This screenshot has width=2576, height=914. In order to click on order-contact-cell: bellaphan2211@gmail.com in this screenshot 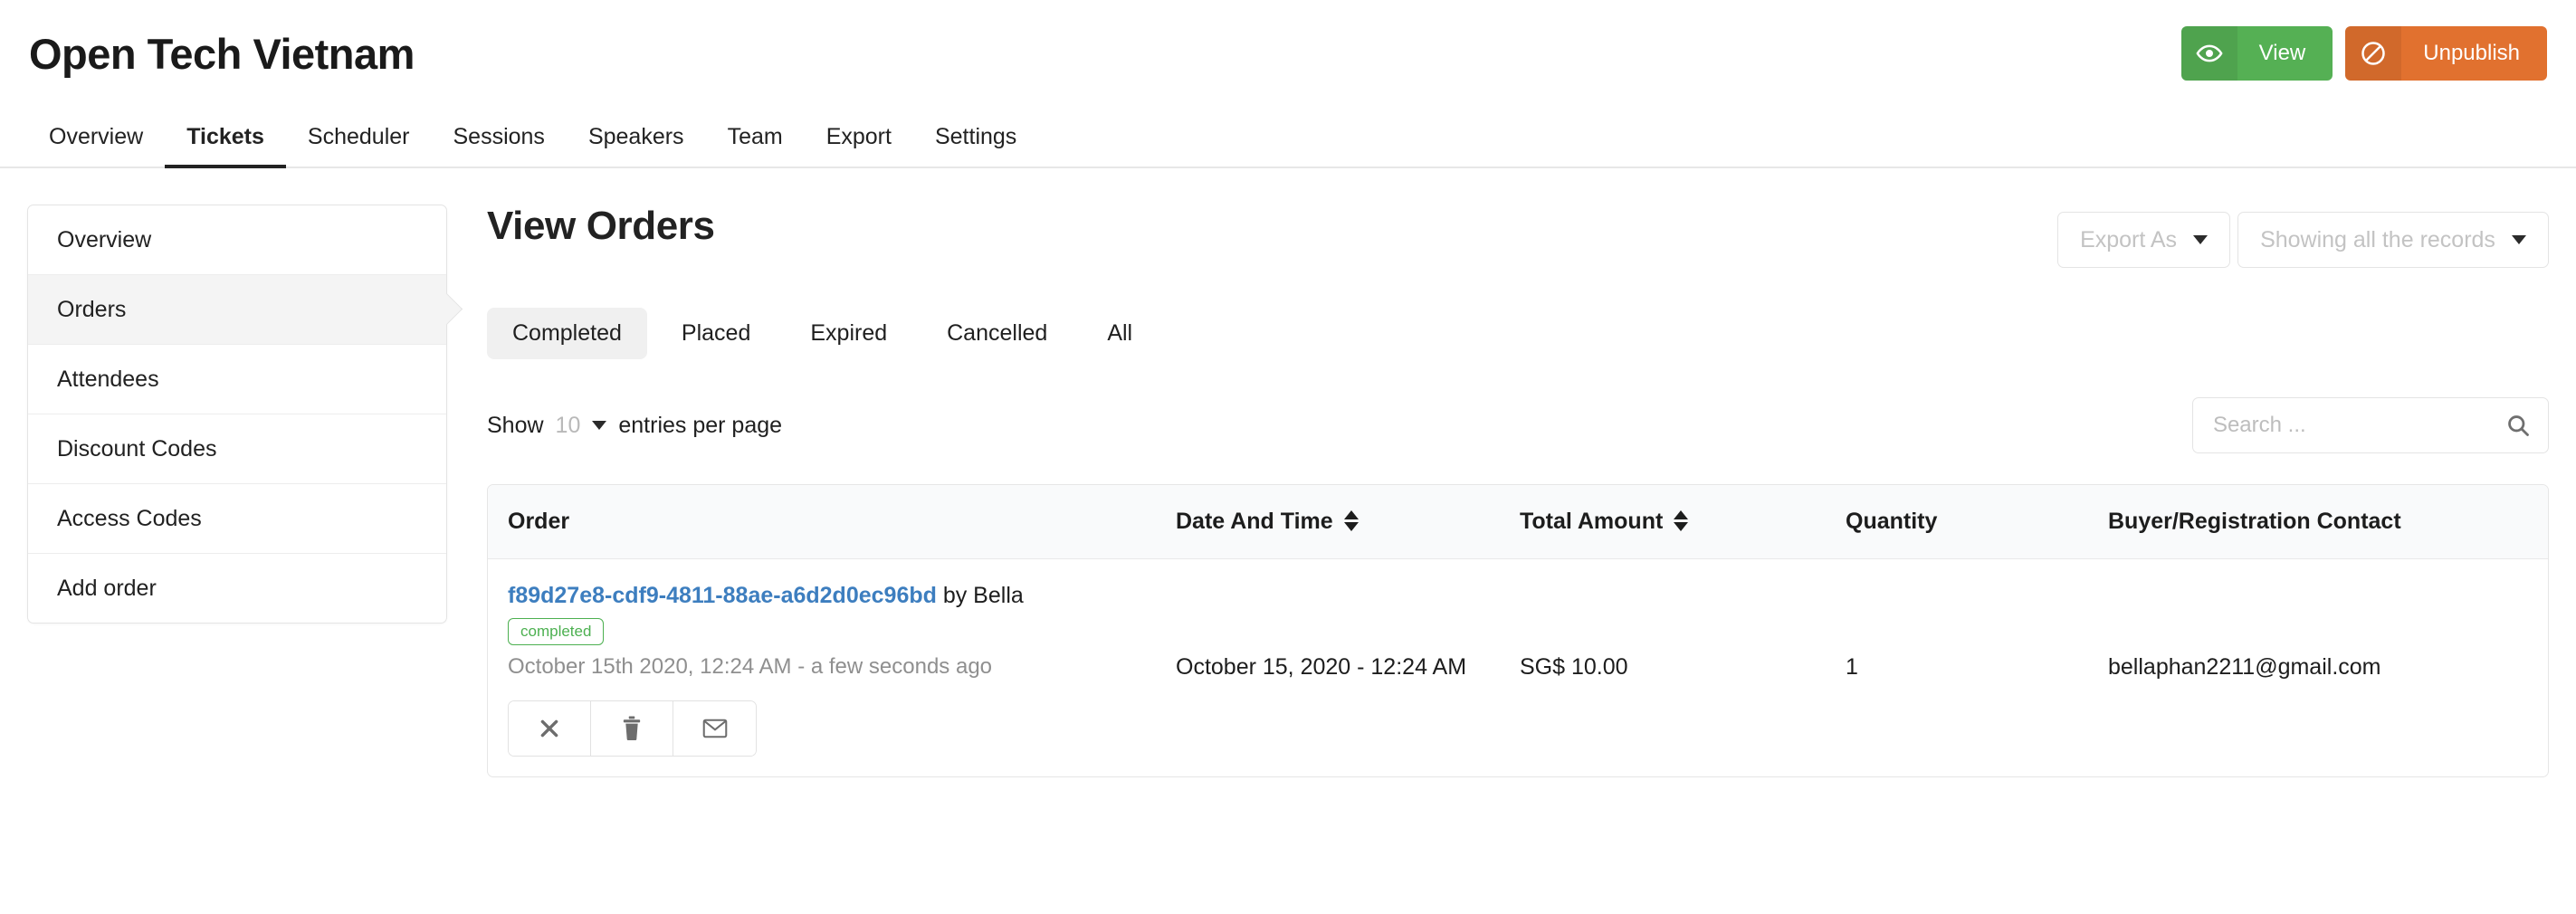, I will do `click(2245, 667)`.